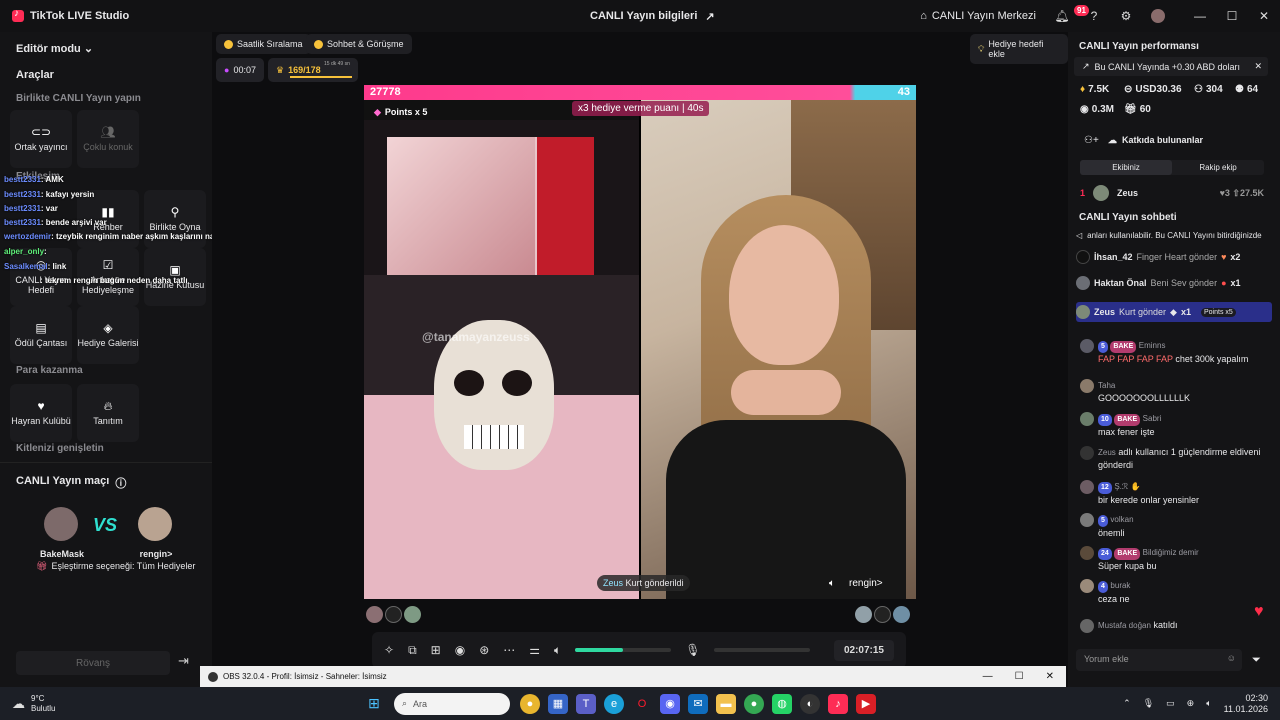  What do you see at coordinates (710, 17) in the screenshot?
I see `share-icon: ↗` at bounding box center [710, 17].